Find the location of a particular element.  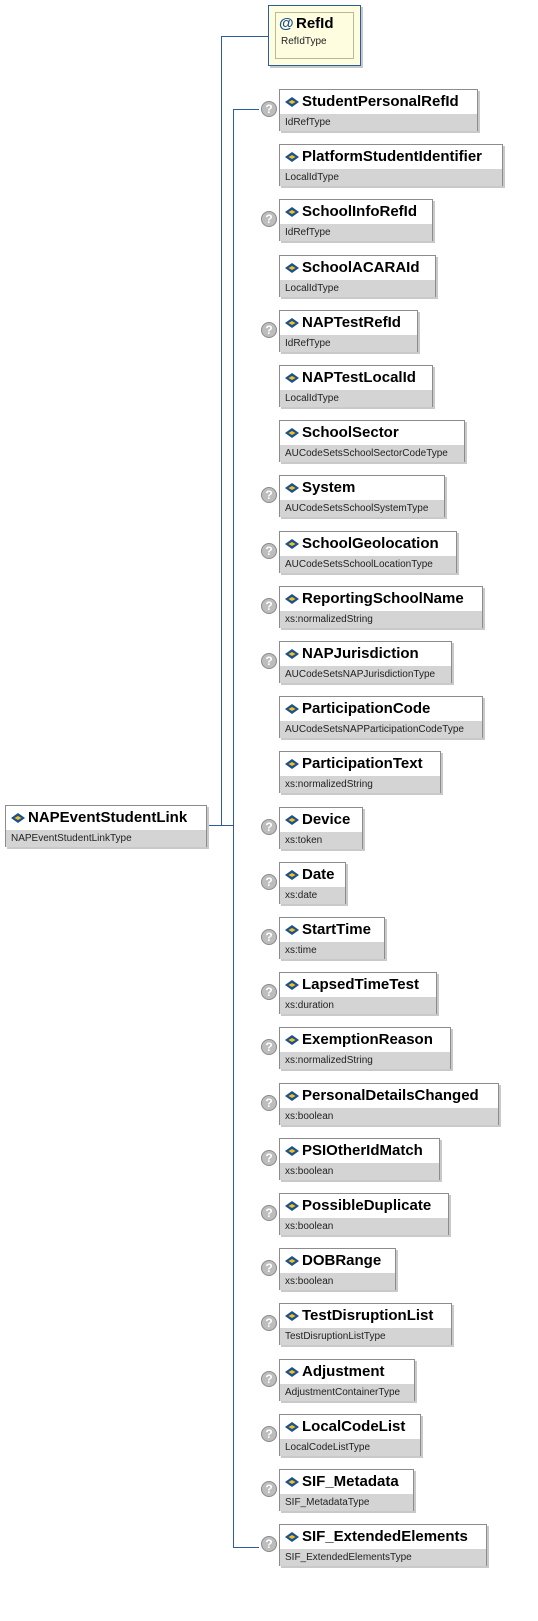

element-sif-metadata: SIF_Metadata SIF_MetadataType is located at coordinates (346, 1490).